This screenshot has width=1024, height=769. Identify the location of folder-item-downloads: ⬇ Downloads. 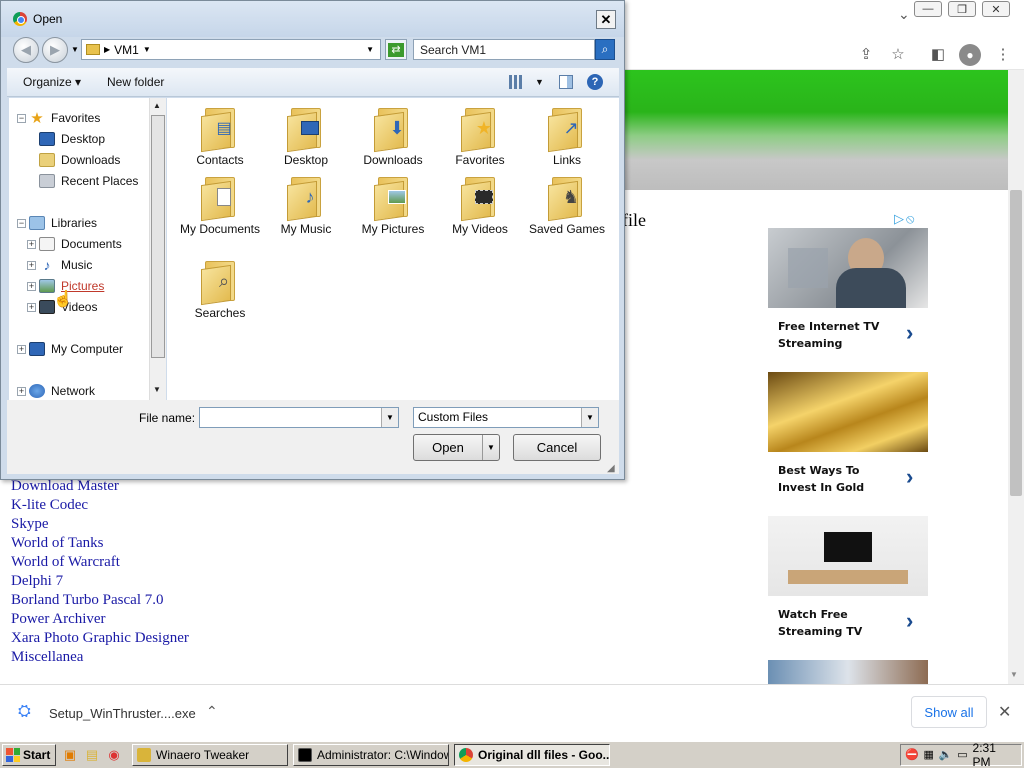
(393, 137).